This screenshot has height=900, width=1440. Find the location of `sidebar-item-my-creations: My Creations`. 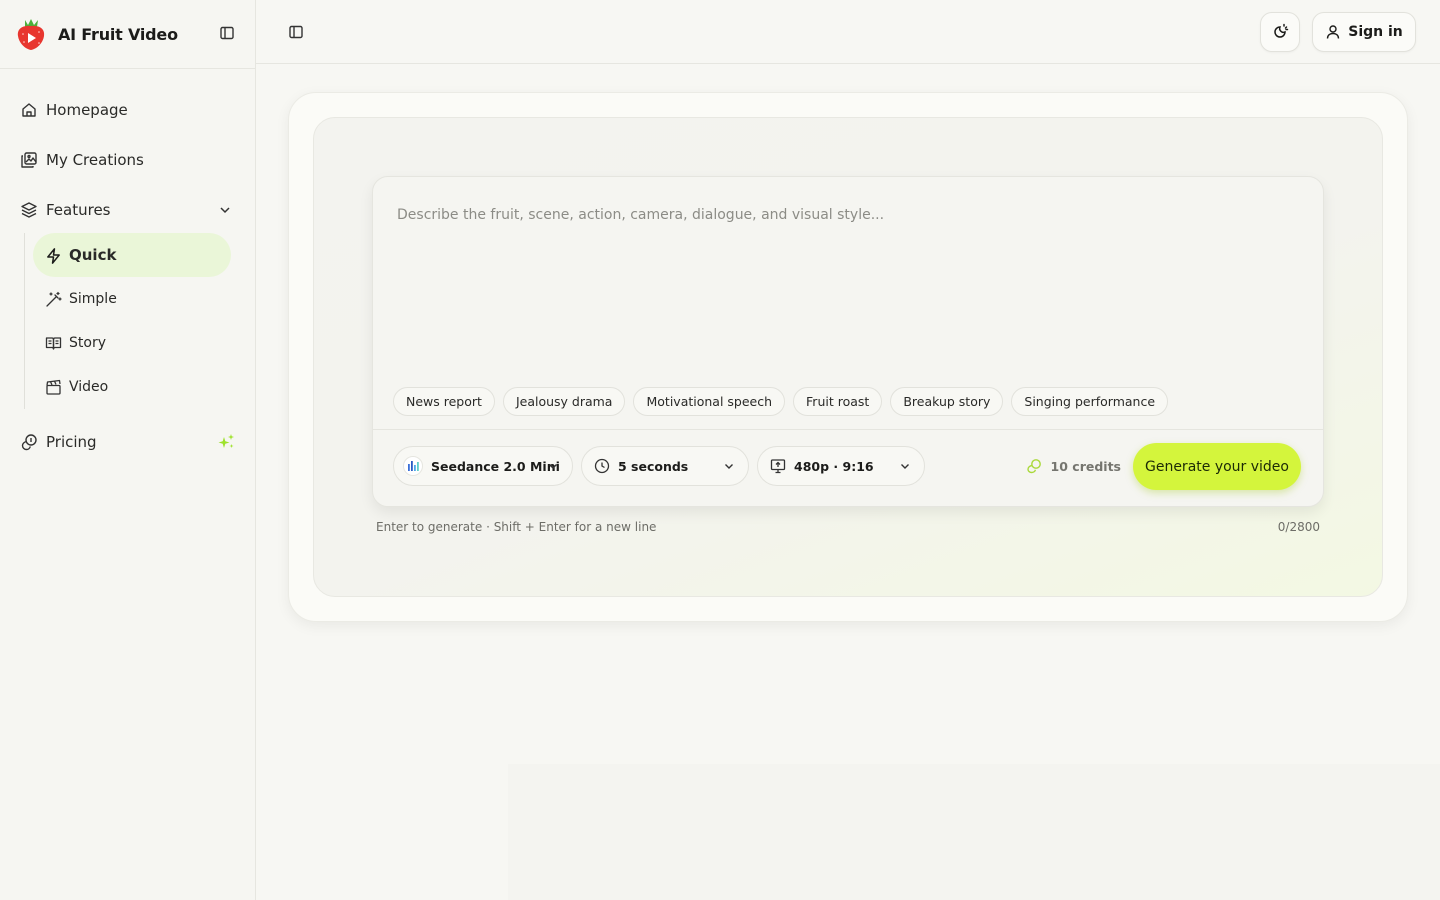

sidebar-item-my-creations: My Creations is located at coordinates (127, 160).